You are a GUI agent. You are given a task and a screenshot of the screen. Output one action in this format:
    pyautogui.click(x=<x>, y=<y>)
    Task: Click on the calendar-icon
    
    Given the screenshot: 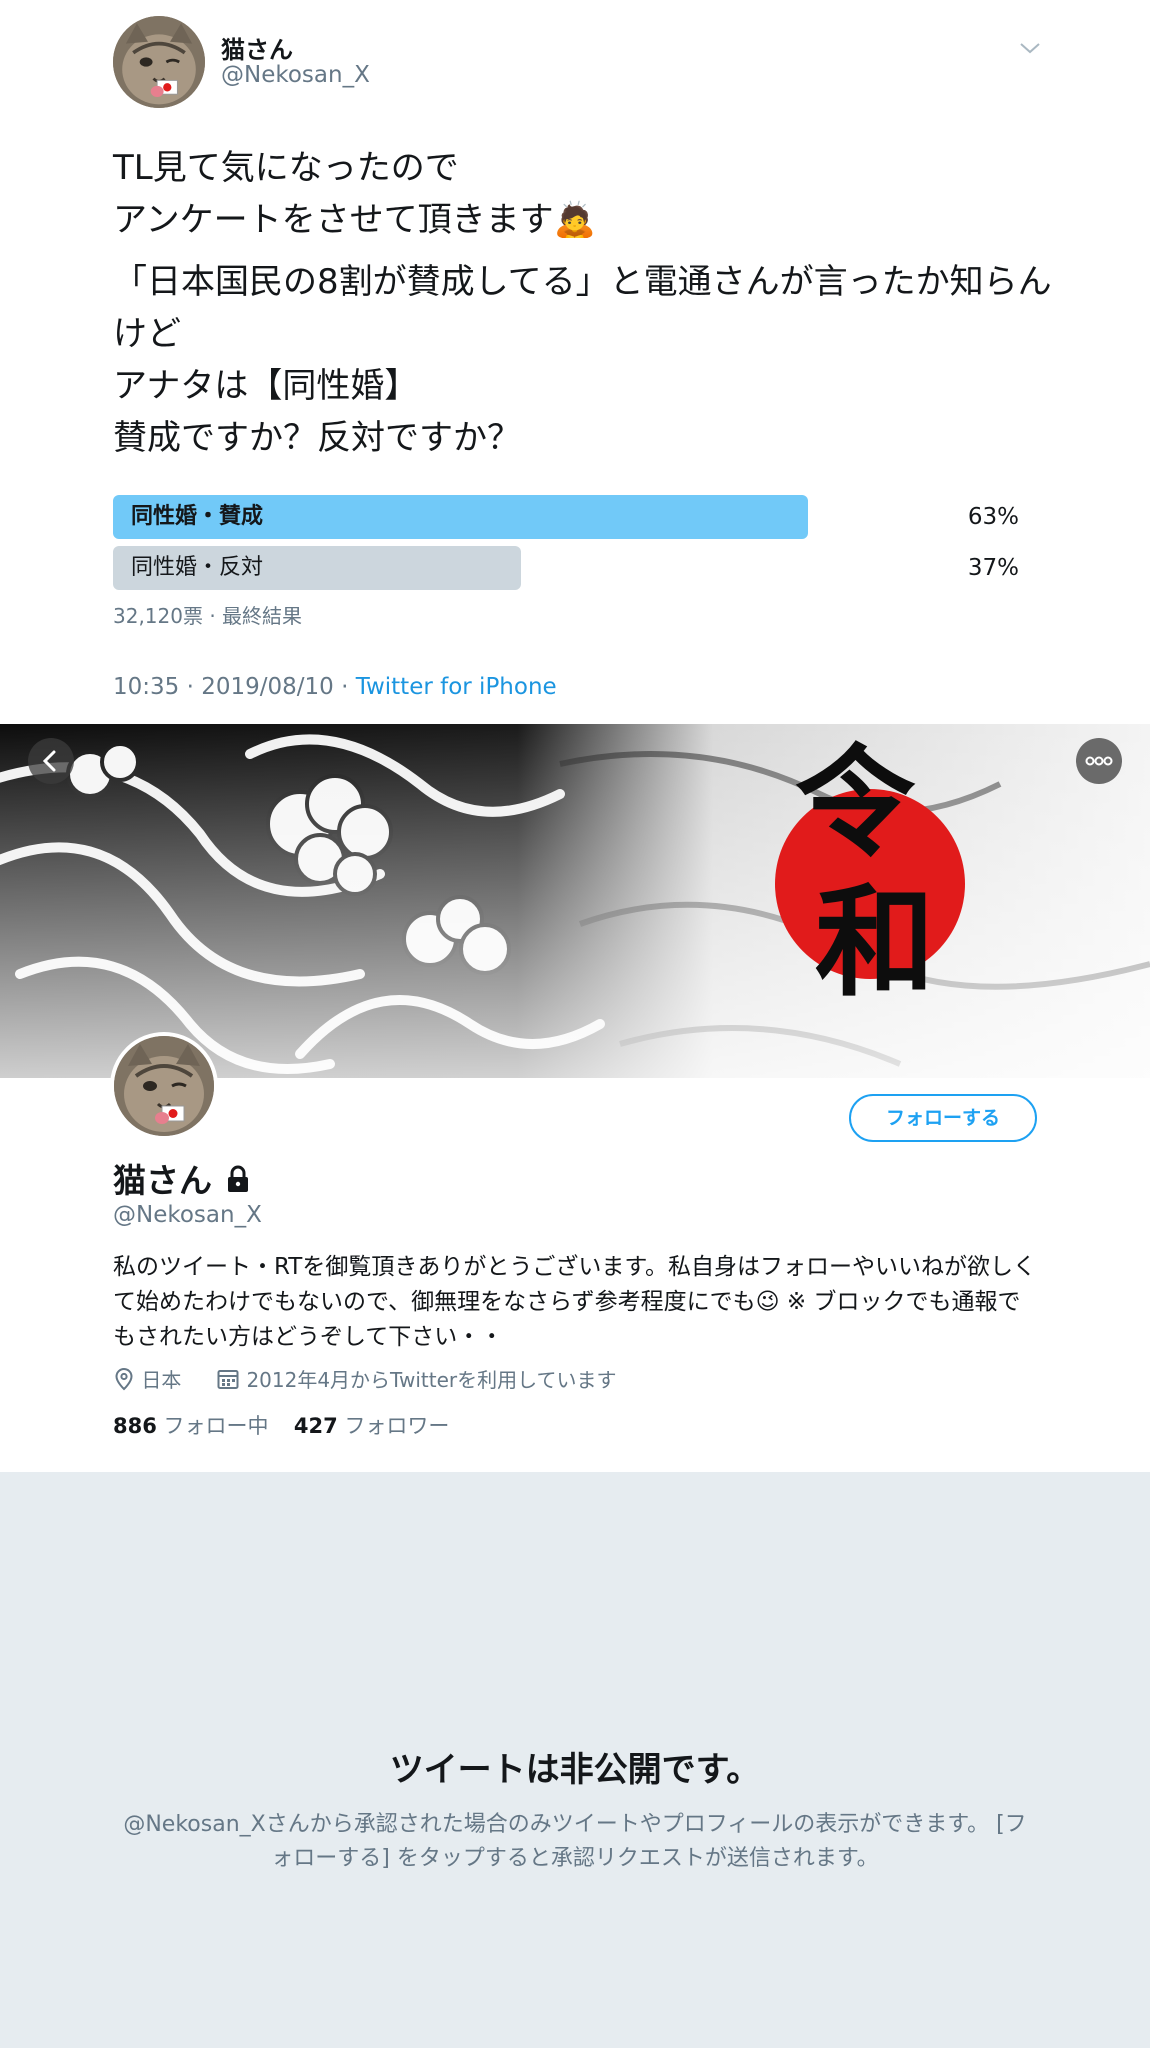 What is the action you would take?
    pyautogui.click(x=228, y=1379)
    